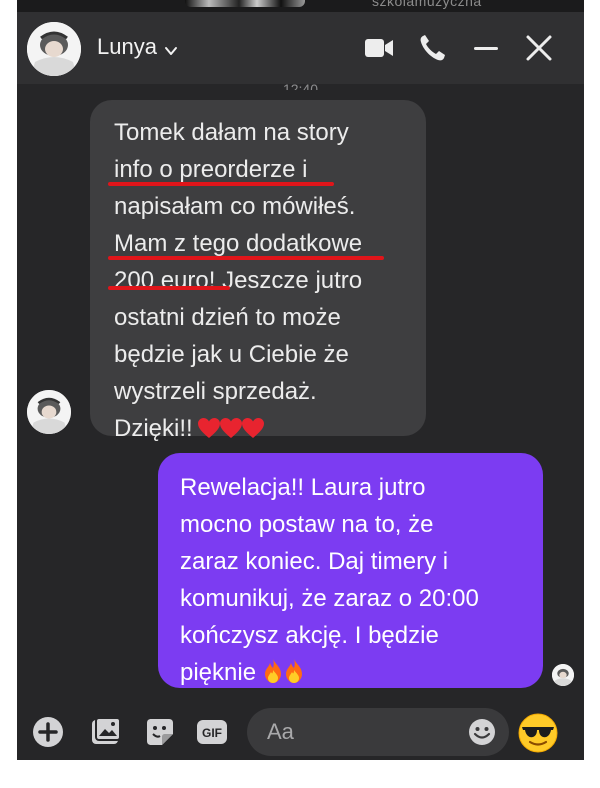 The height and width of the screenshot is (788, 600). Describe the element at coordinates (280, 731) in the screenshot. I see `message-input-placeholder: Aa` at that location.